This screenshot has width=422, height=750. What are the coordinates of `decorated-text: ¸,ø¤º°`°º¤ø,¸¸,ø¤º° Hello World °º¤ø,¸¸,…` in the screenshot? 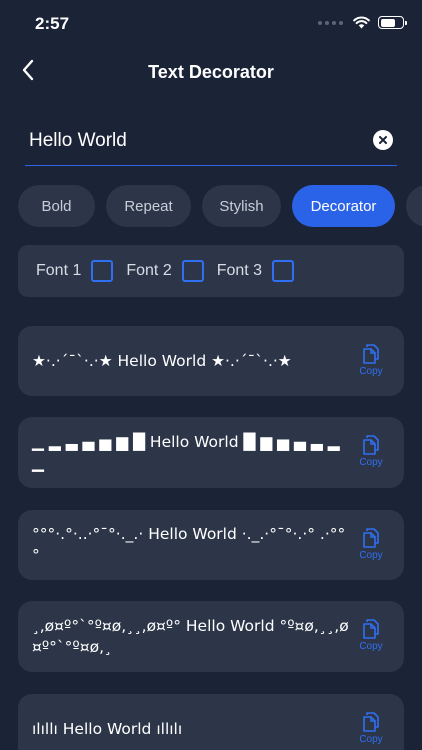 It's located at (190, 636).